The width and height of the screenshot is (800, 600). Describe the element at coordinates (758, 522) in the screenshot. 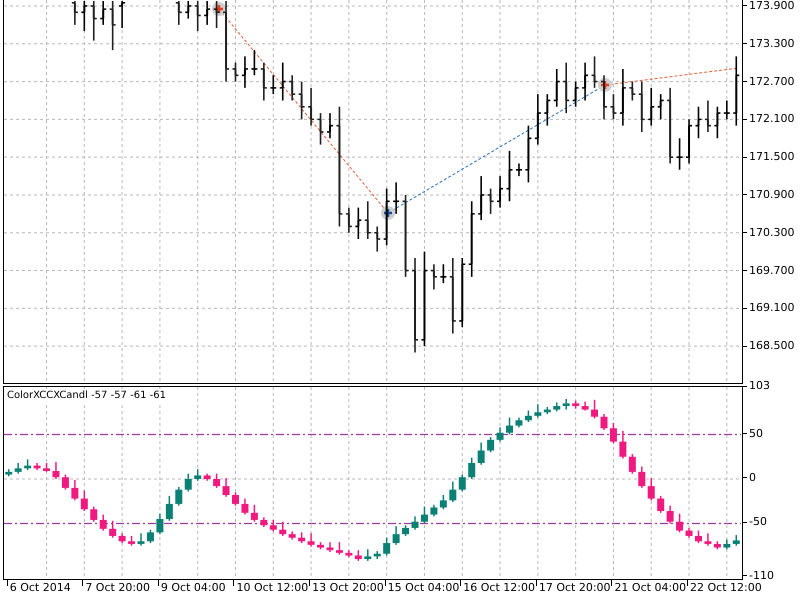

I see `indicator-label: -50` at that location.